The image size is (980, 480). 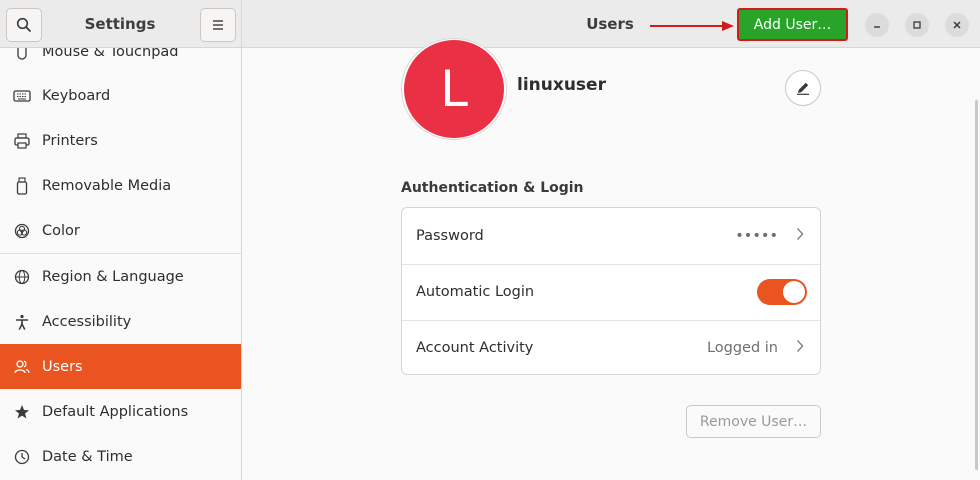 I want to click on search-button, so click(x=24, y=25).